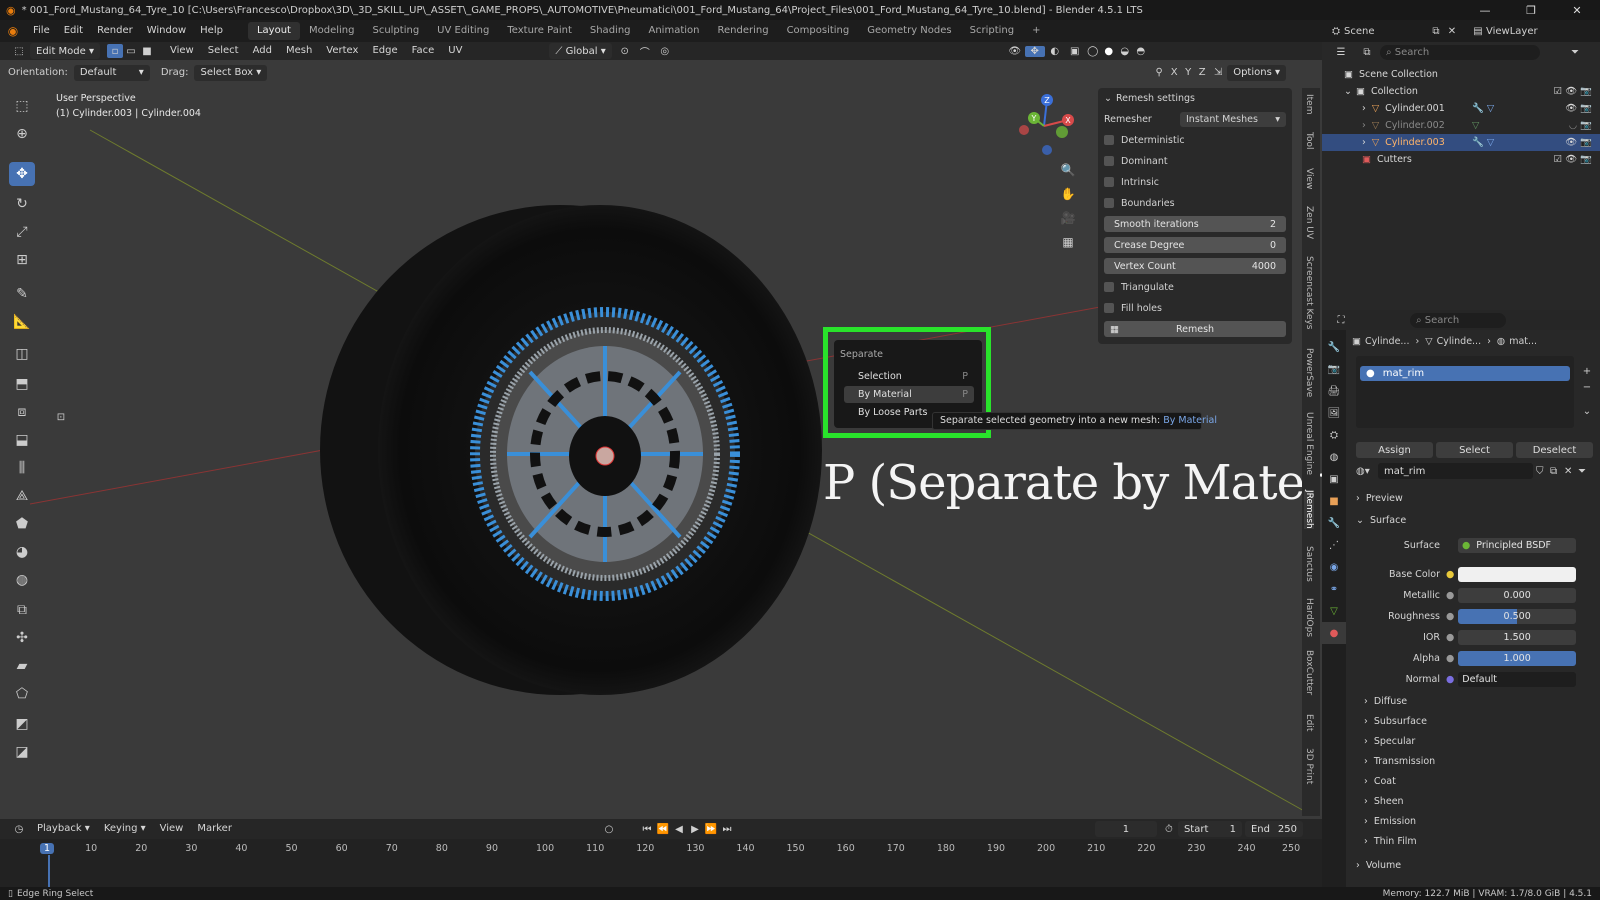  I want to click on mirror-y-toggle: Y, so click(1188, 72).